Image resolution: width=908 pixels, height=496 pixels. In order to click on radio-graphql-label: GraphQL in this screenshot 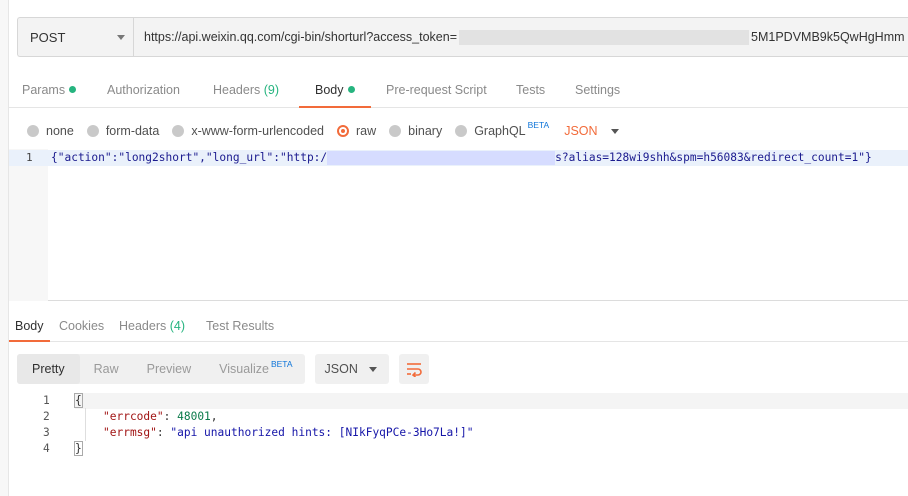, I will do `click(500, 131)`.